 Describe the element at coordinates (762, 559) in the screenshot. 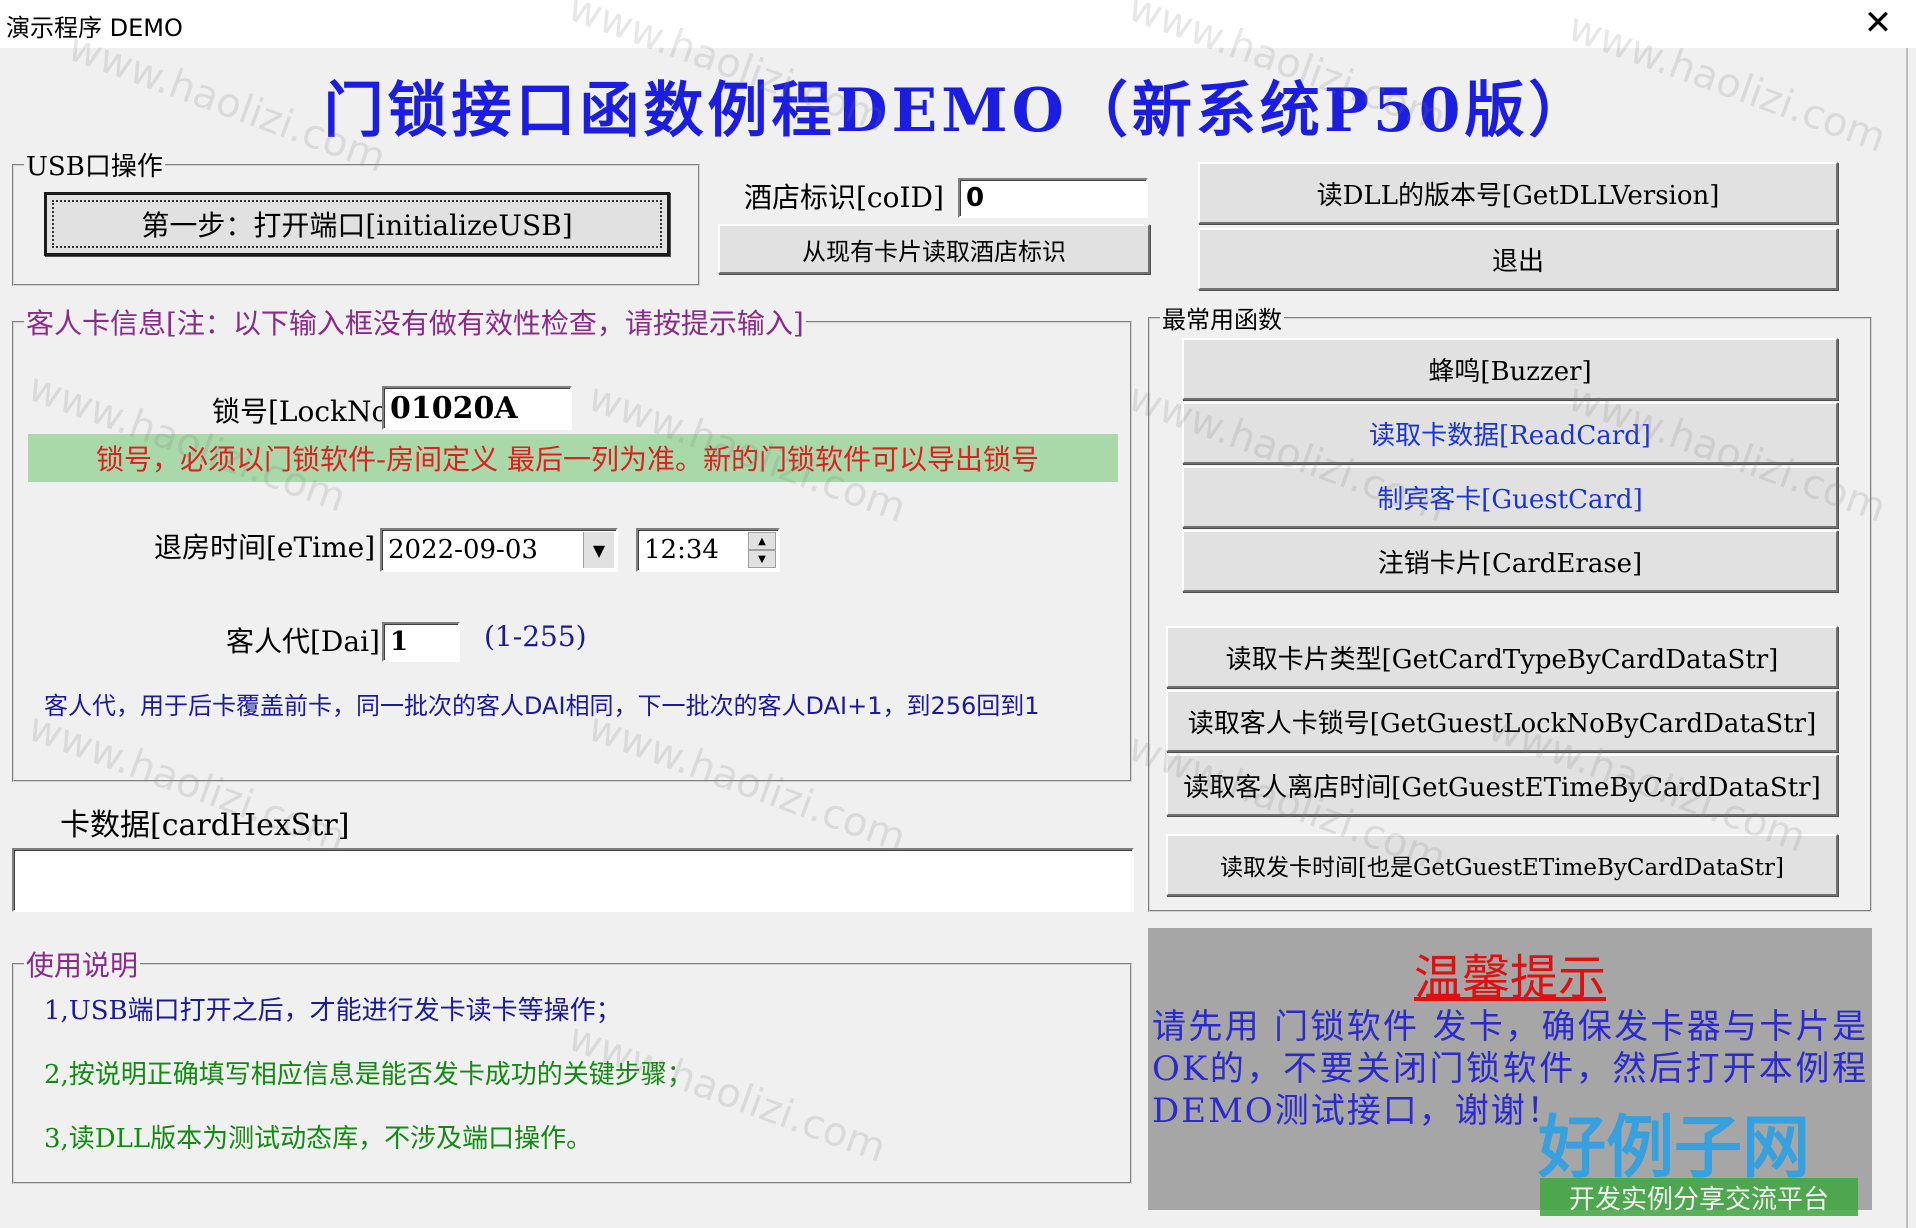

I see `spin-down-icon: ▼` at that location.